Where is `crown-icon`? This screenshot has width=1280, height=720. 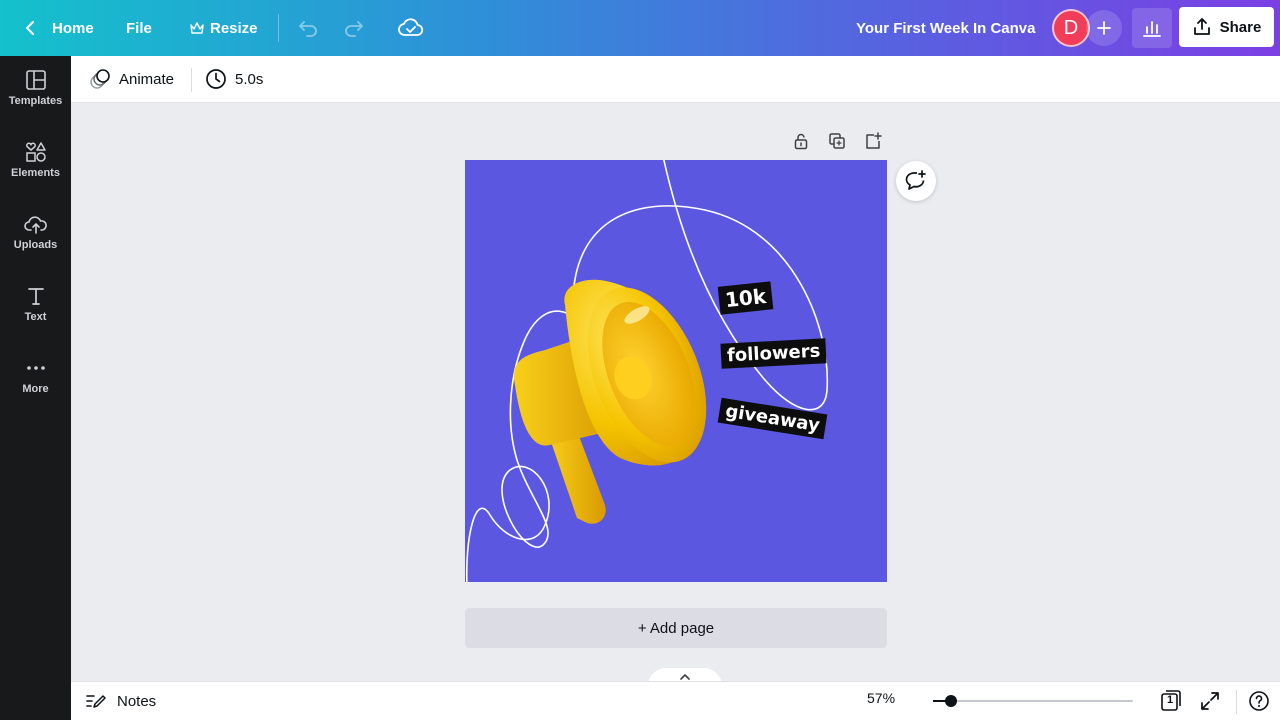 crown-icon is located at coordinates (197, 28).